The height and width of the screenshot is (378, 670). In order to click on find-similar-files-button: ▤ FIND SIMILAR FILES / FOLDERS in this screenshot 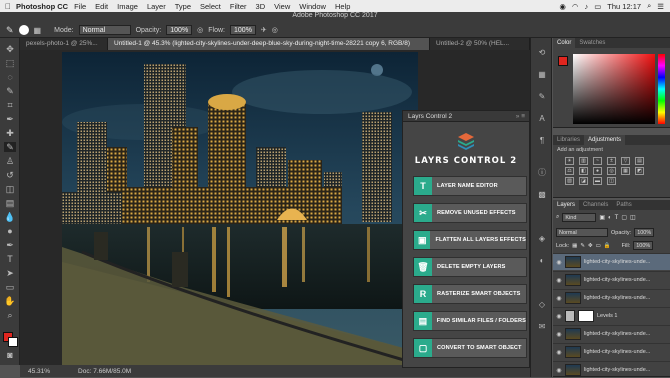, I will do `click(470, 321)`.